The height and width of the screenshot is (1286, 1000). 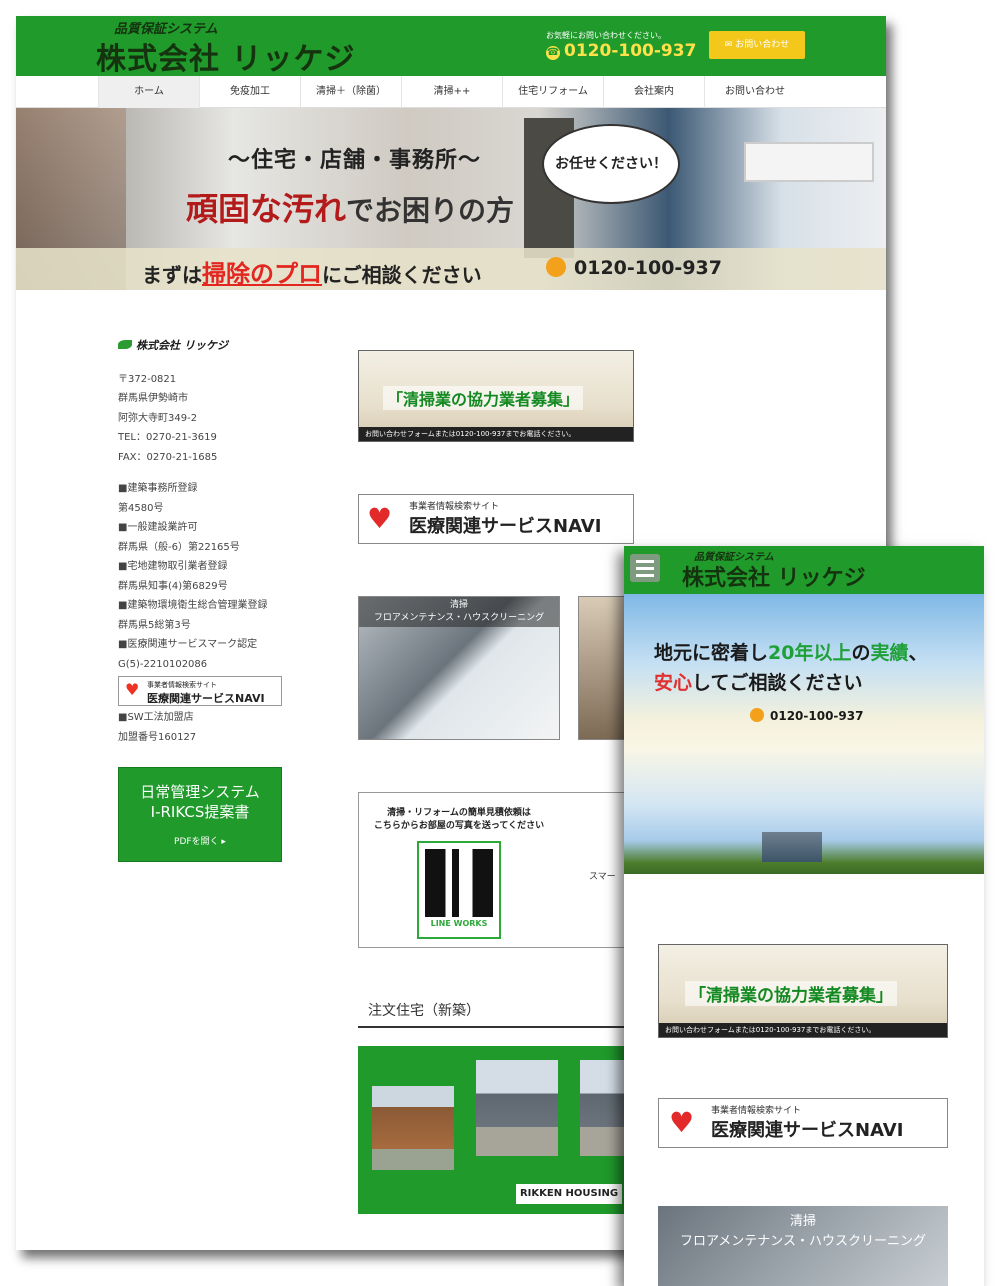 I want to click on rikcs-line2: I-RIKCS提案書, so click(x=200, y=812).